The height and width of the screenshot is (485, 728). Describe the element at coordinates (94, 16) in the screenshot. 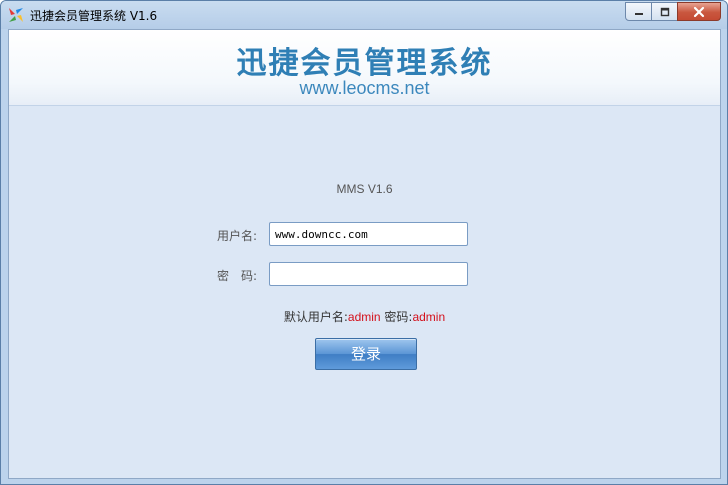

I see `window-title: 迅捷会员管理系统 V1.6` at that location.